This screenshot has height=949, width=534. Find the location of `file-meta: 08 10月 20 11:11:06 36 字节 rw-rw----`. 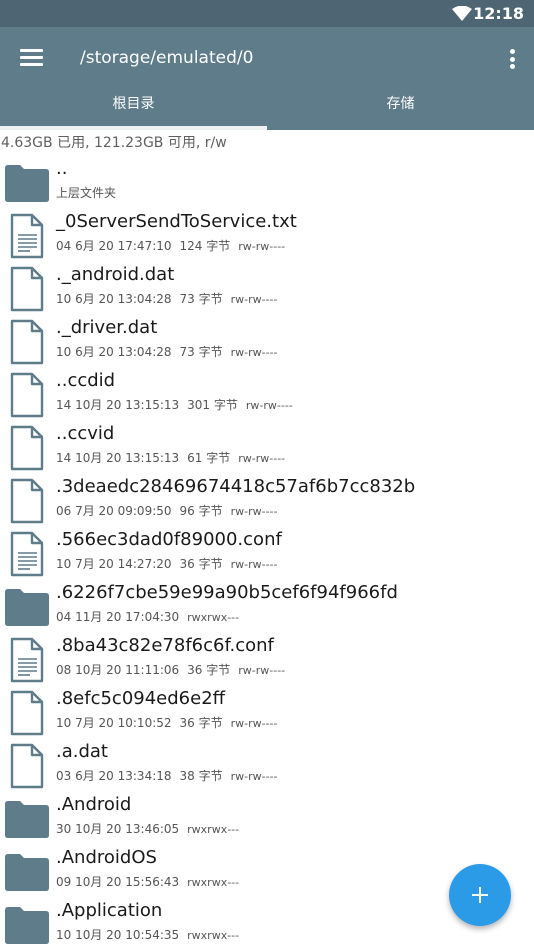

file-meta: 08 10月 20 11:11:06 36 字节 rw-rw---- is located at coordinates (174, 669).